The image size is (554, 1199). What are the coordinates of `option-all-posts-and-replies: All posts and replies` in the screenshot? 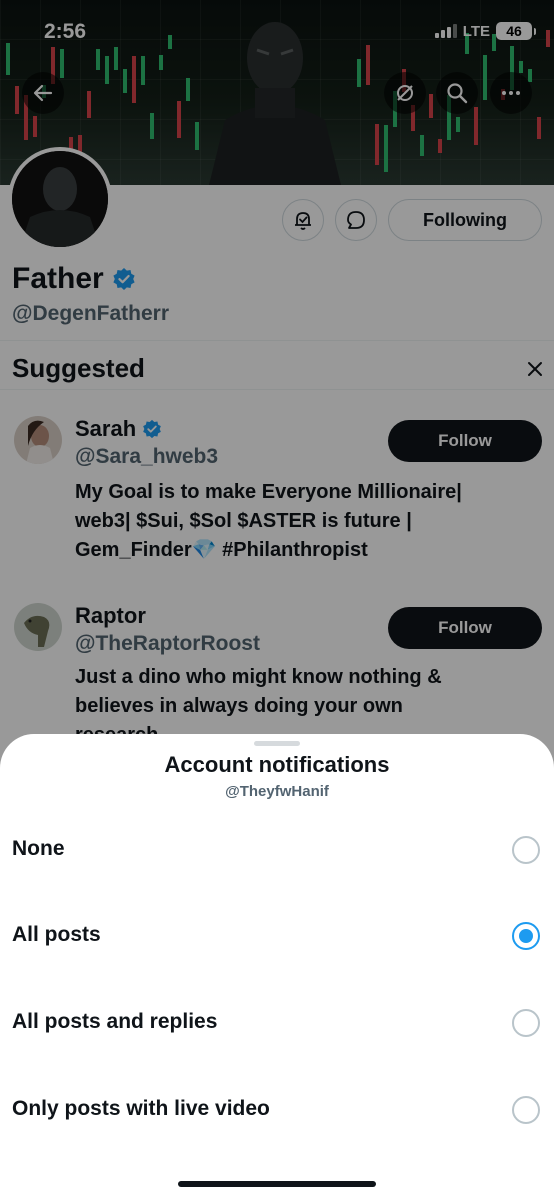 It's located at (277, 1023).